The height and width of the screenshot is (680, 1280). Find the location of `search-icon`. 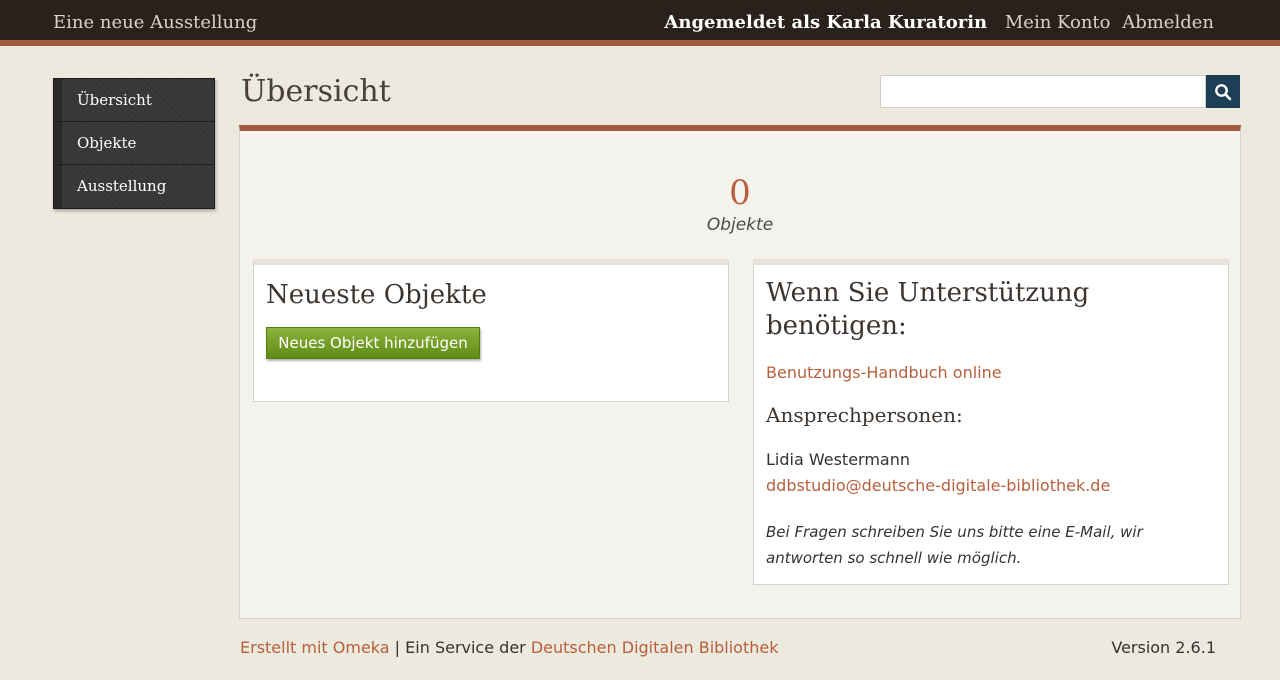

search-icon is located at coordinates (1223, 91).